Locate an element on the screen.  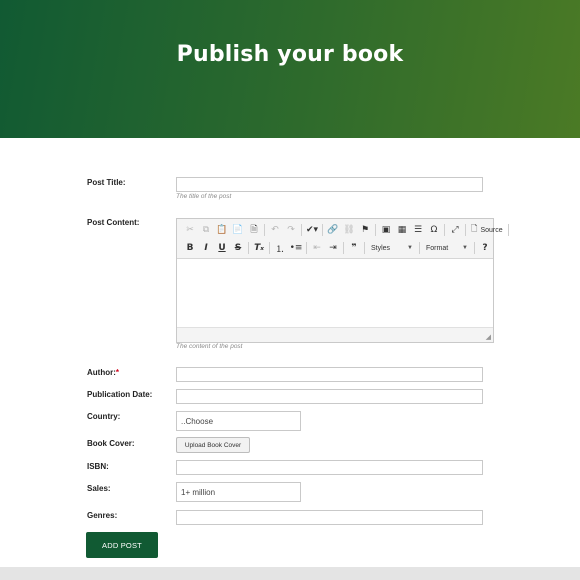
author-label-text: Author: is located at coordinates (101, 372).